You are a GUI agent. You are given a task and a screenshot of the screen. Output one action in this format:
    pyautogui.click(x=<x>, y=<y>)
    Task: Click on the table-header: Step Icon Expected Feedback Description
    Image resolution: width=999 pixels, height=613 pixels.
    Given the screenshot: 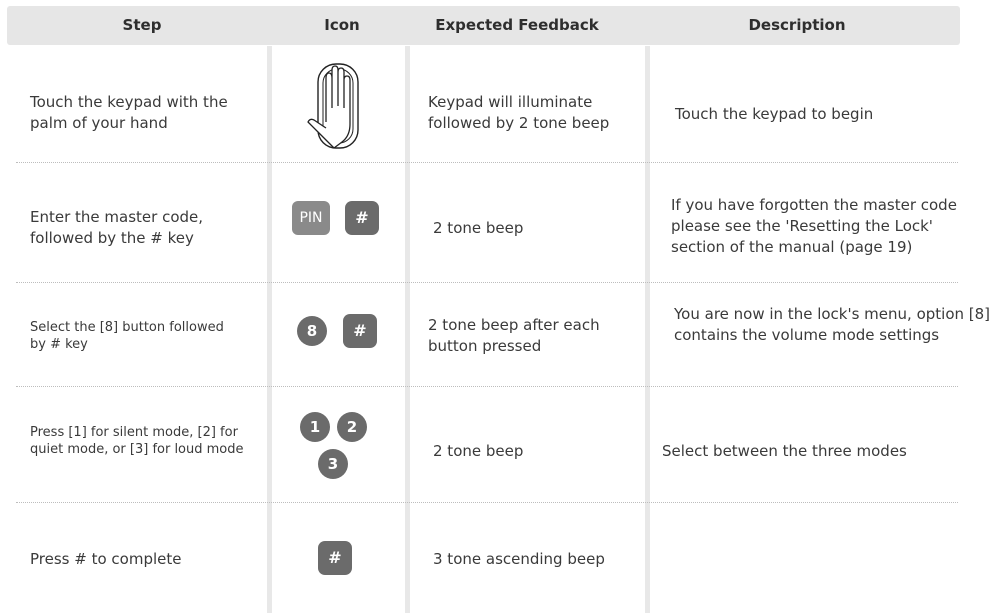 What is the action you would take?
    pyautogui.click(x=483, y=25)
    